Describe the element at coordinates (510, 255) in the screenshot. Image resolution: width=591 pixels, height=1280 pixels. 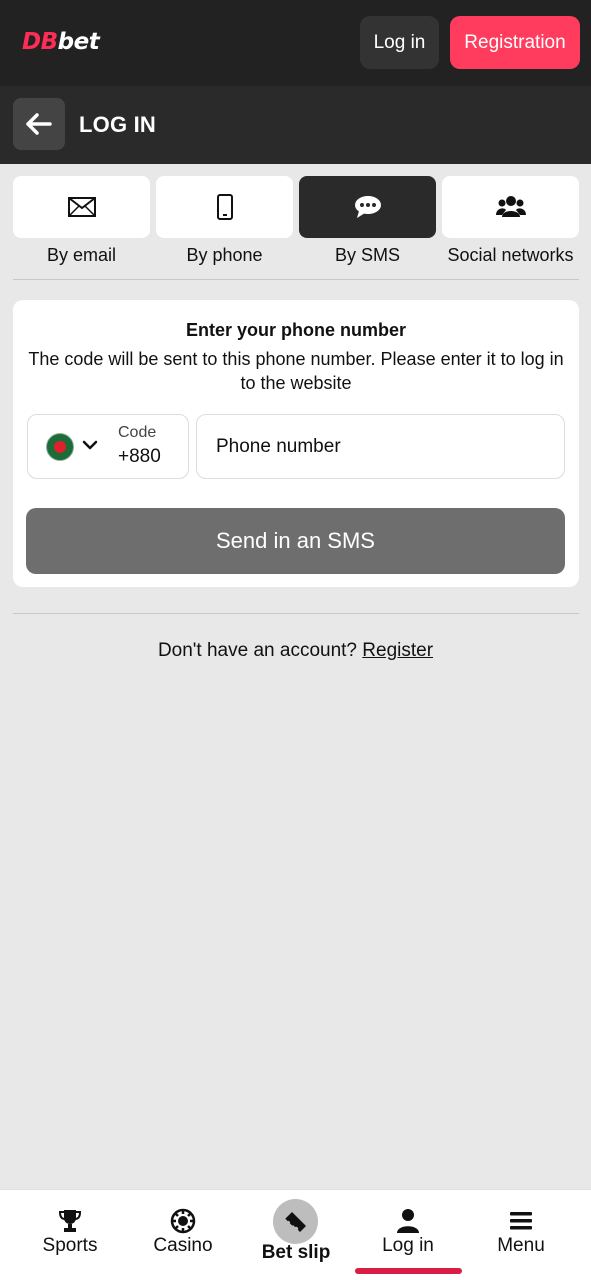
I see `tab-label-social: Social networks` at that location.